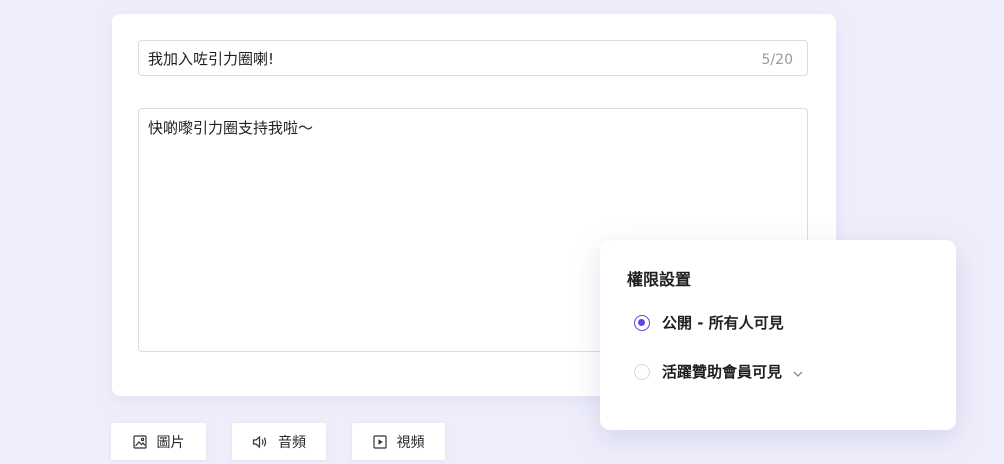 Image resolution: width=1004 pixels, height=464 pixels. Describe the element at coordinates (231, 128) in the screenshot. I see `post-body-value: 快啲嚟引力圈支持我啦～` at that location.